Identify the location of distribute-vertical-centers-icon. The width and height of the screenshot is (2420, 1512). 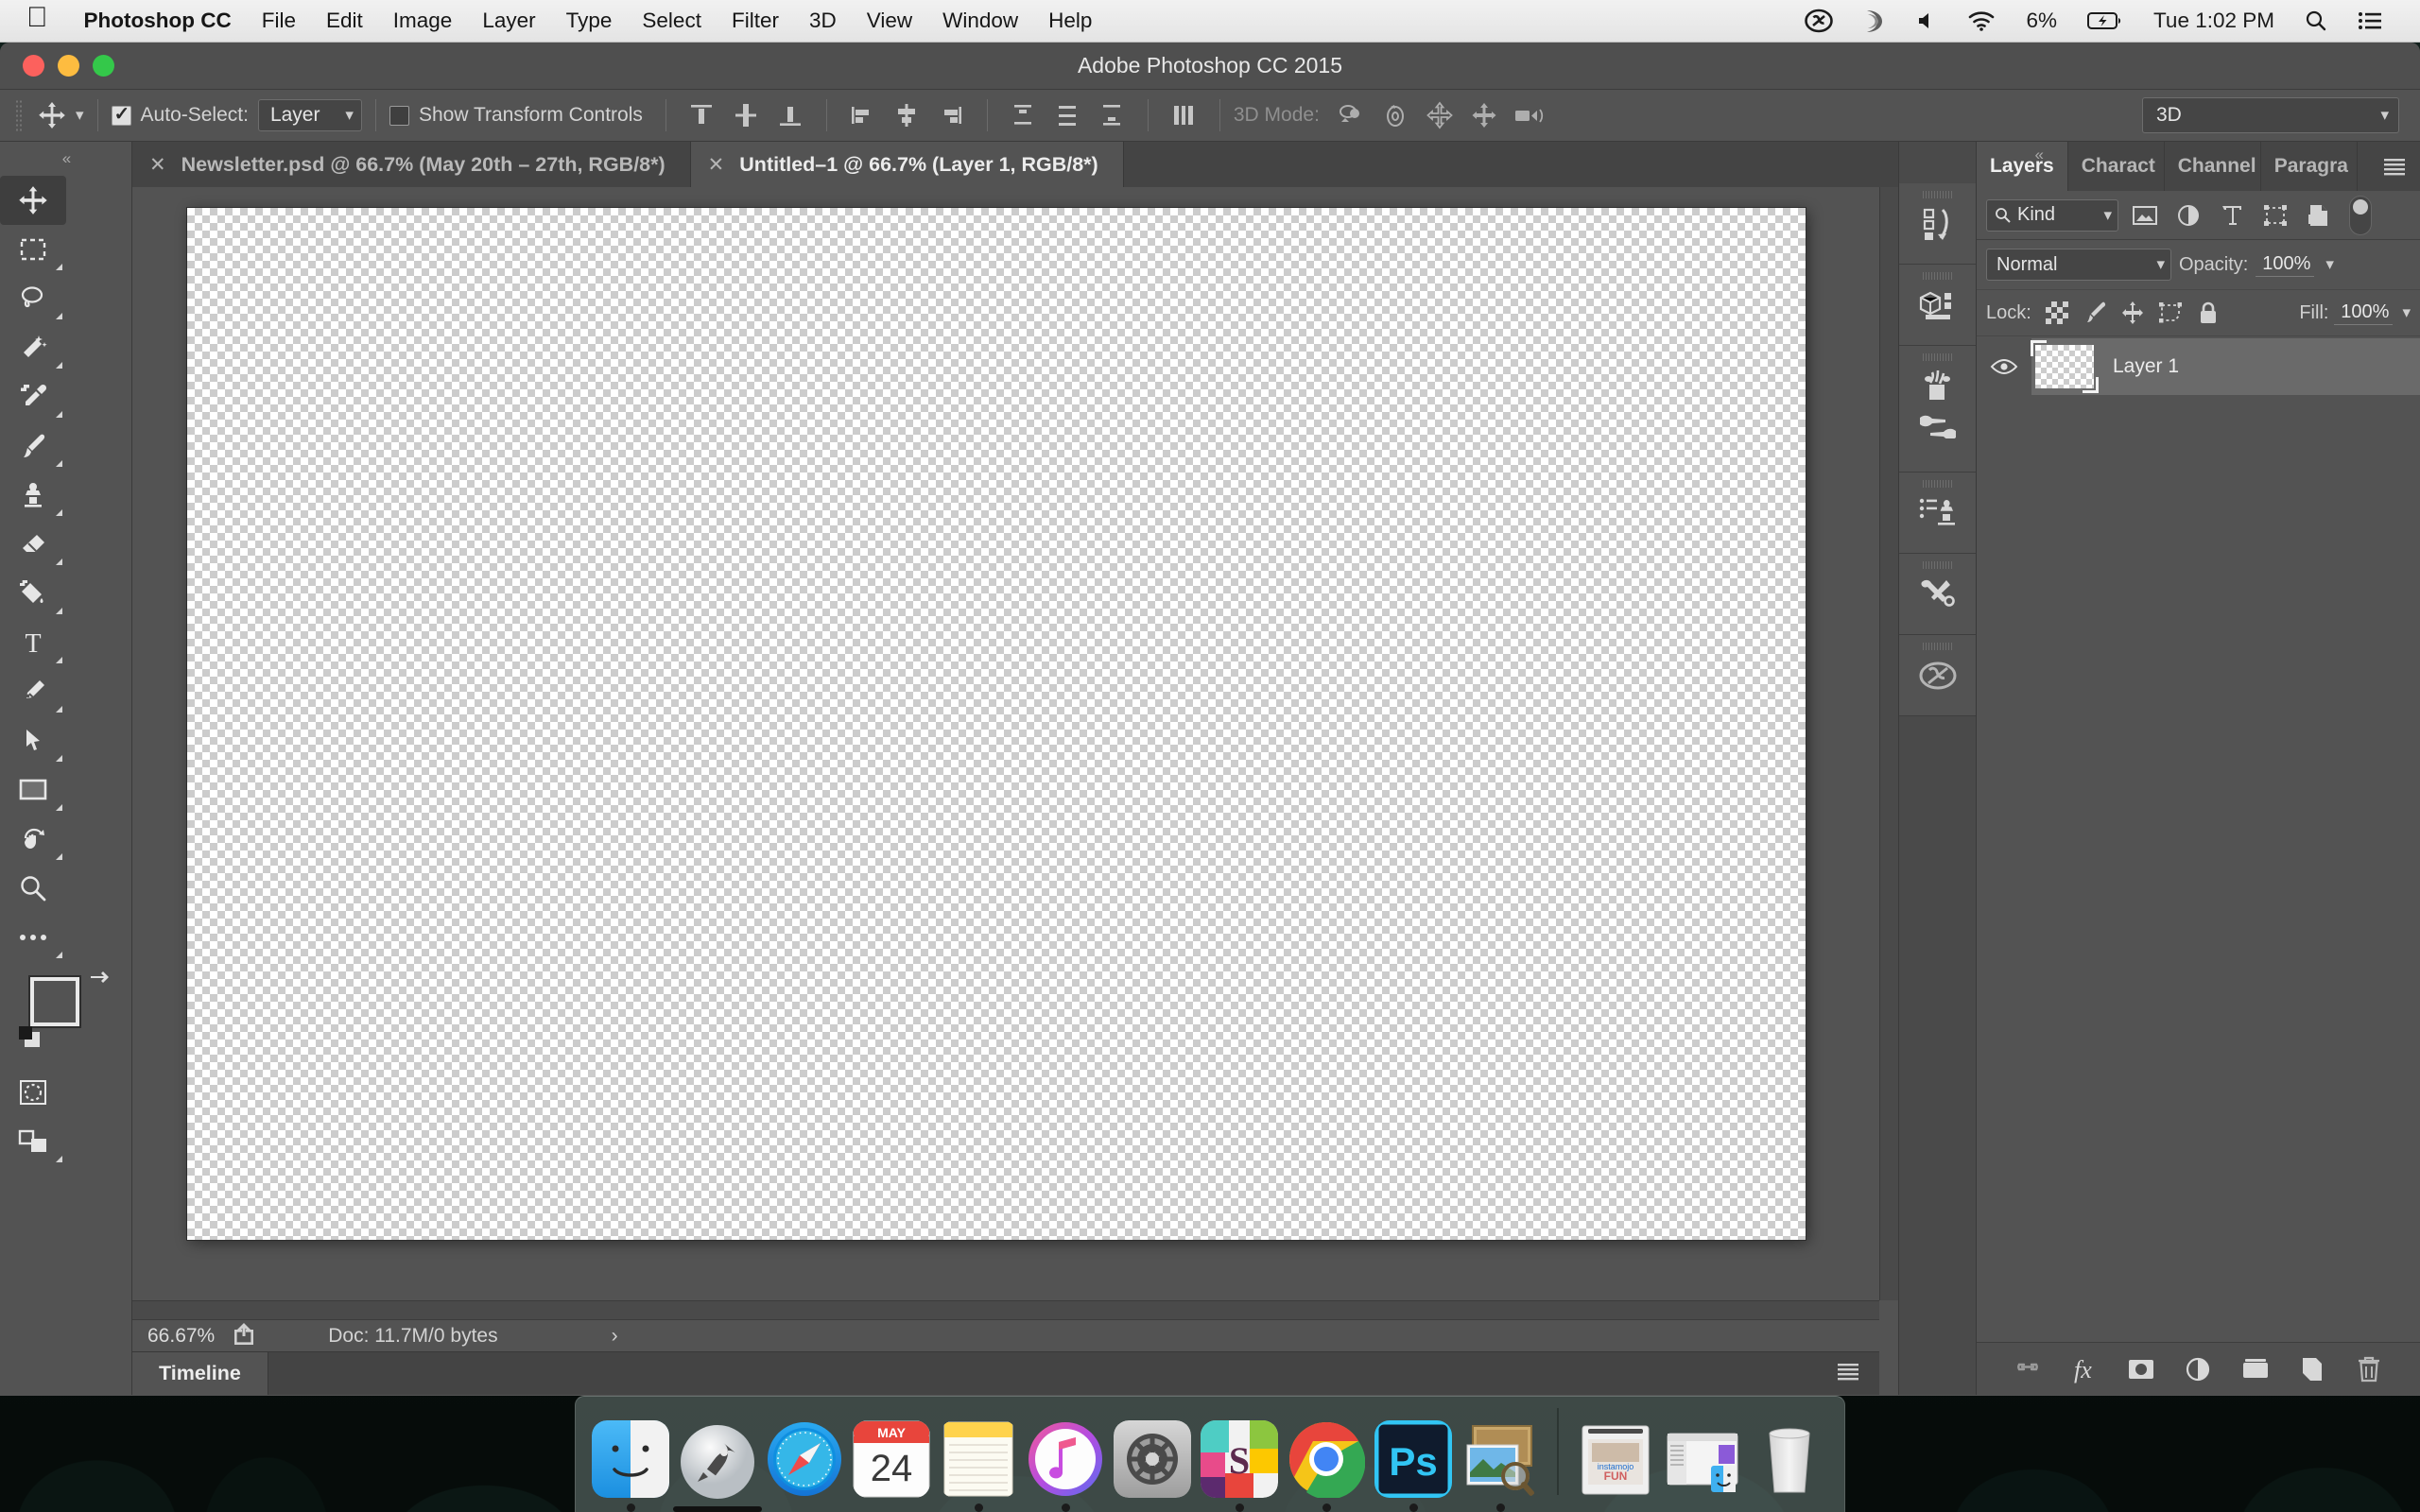
(1068, 115).